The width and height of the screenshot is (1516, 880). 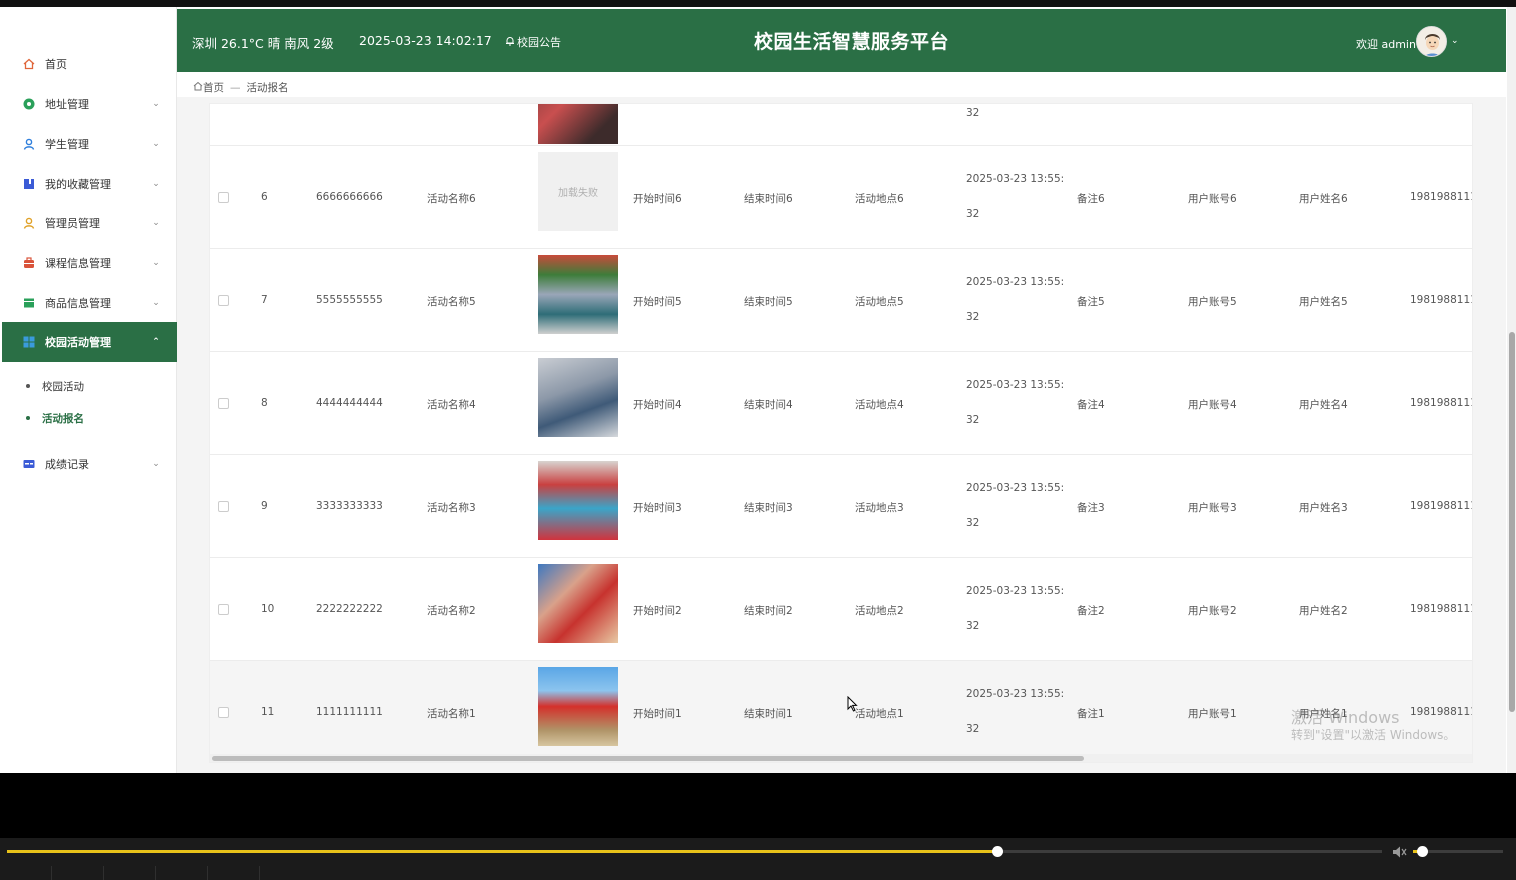 I want to click on username-cell: 用户姓名5, so click(x=1323, y=302).